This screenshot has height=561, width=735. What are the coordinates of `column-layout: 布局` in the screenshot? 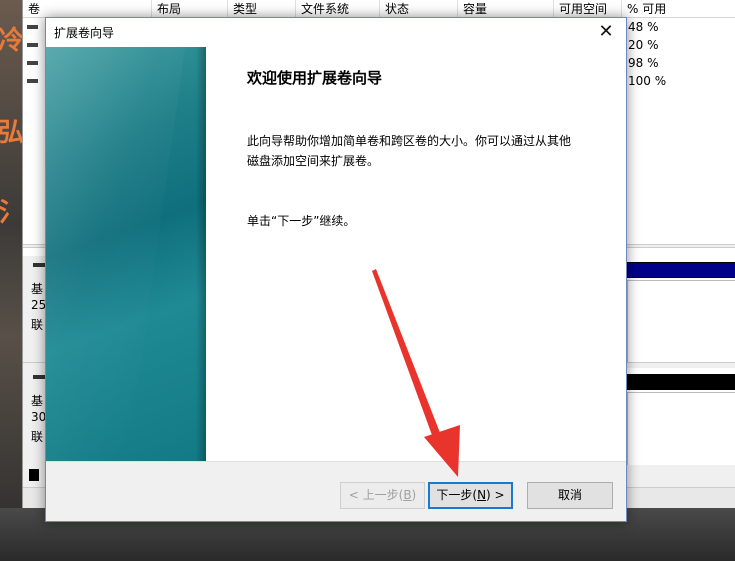 It's located at (190, 9).